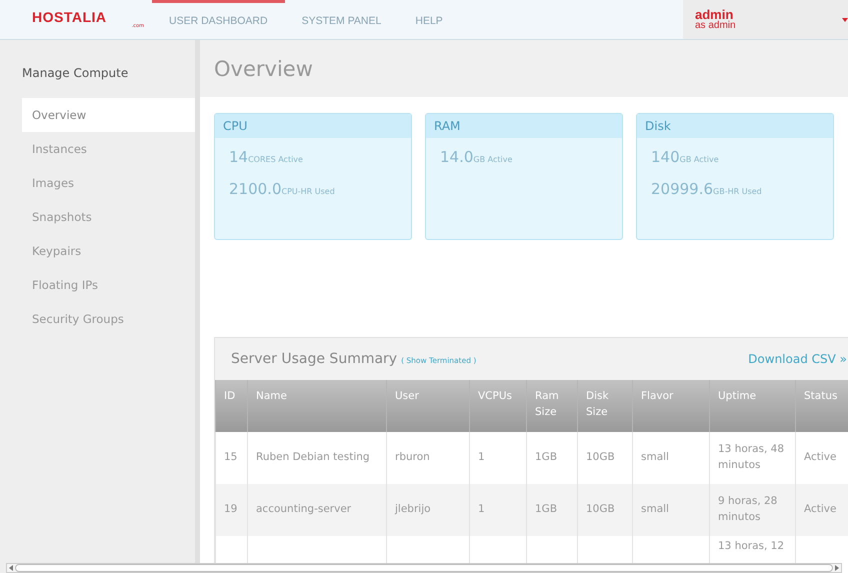  What do you see at coordinates (75, 74) in the screenshot?
I see `sidebar-heading: Manage Compute` at bounding box center [75, 74].